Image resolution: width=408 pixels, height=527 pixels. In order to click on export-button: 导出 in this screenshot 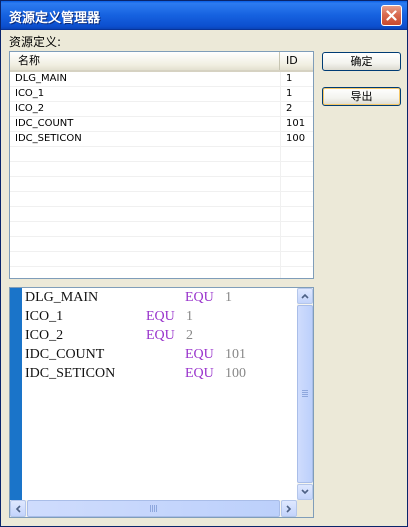, I will do `click(361, 96)`.